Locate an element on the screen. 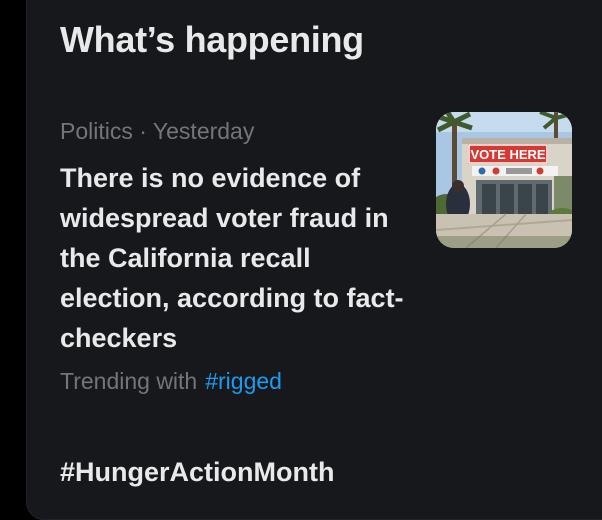  trend-category: Politics is located at coordinates (96, 131).